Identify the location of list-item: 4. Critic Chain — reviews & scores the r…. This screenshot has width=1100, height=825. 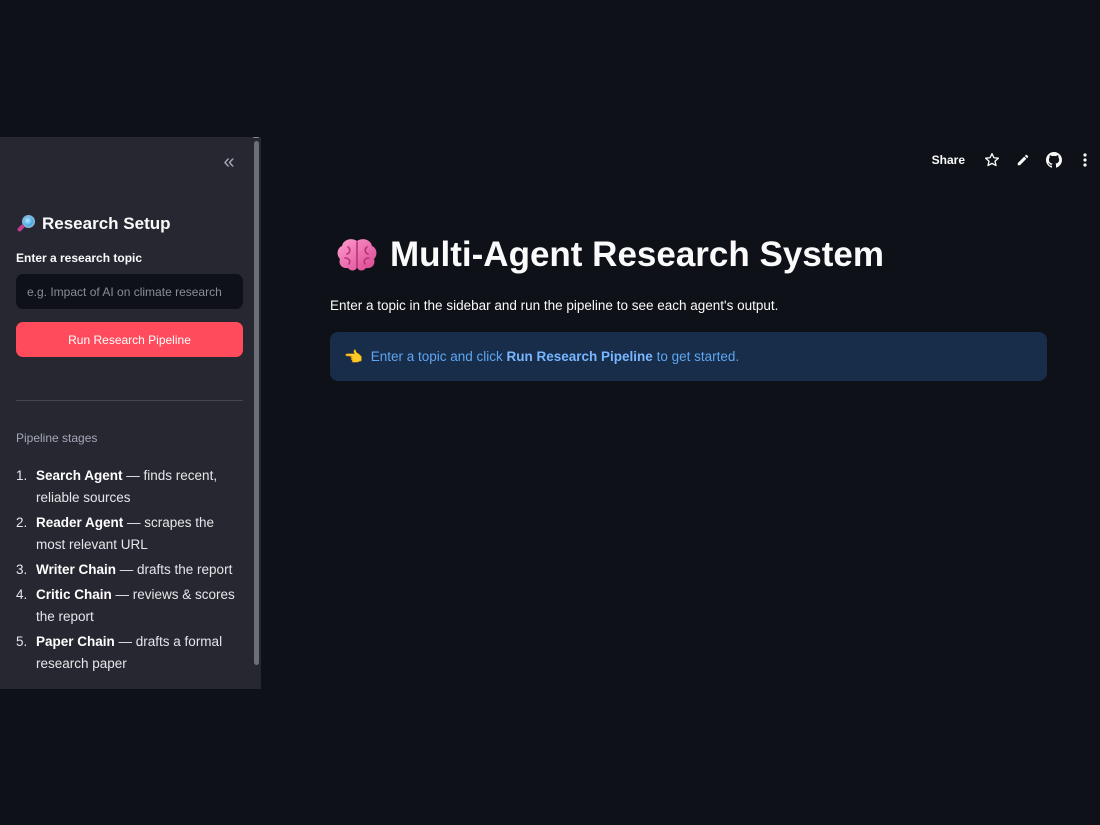
(125, 605).